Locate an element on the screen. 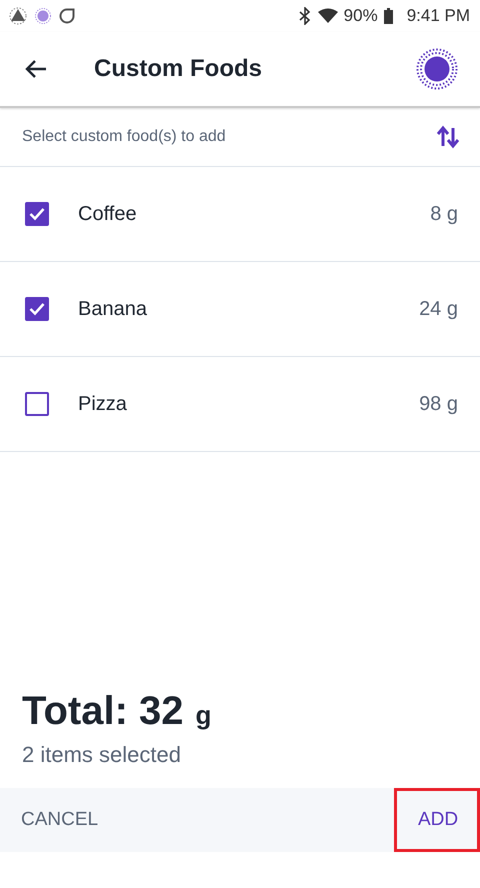 This screenshot has width=480, height=888. clock-time: 9:41 PM is located at coordinates (438, 16).